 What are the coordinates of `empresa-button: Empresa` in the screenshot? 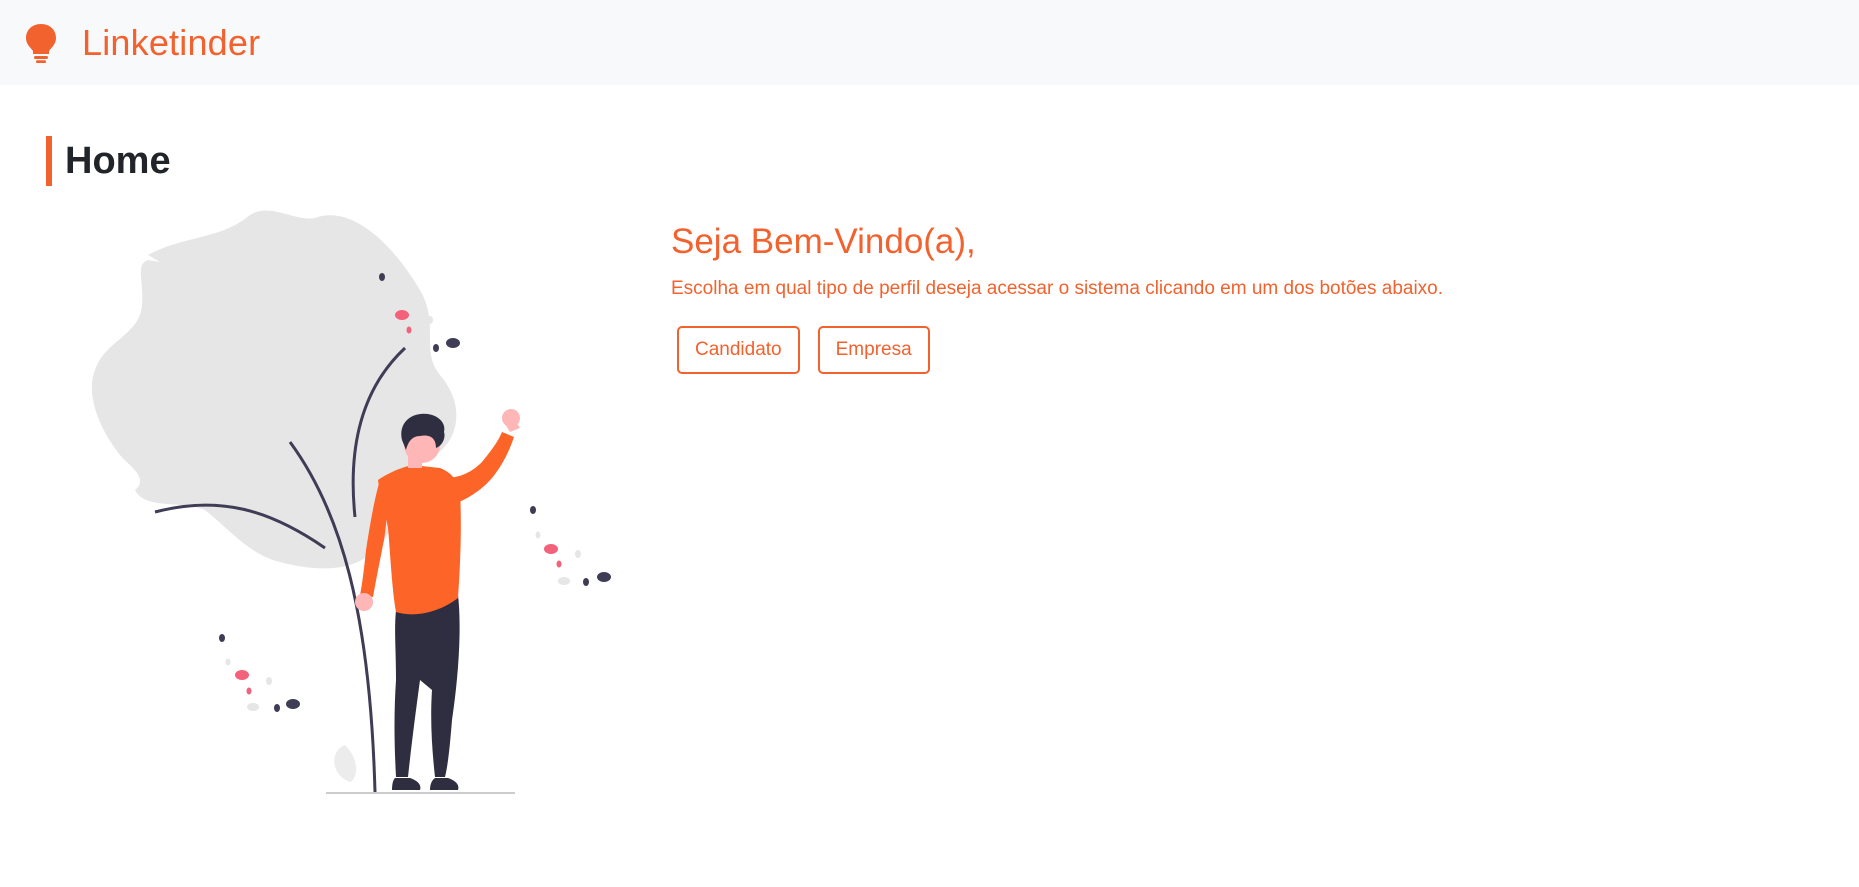 It's located at (873, 350).